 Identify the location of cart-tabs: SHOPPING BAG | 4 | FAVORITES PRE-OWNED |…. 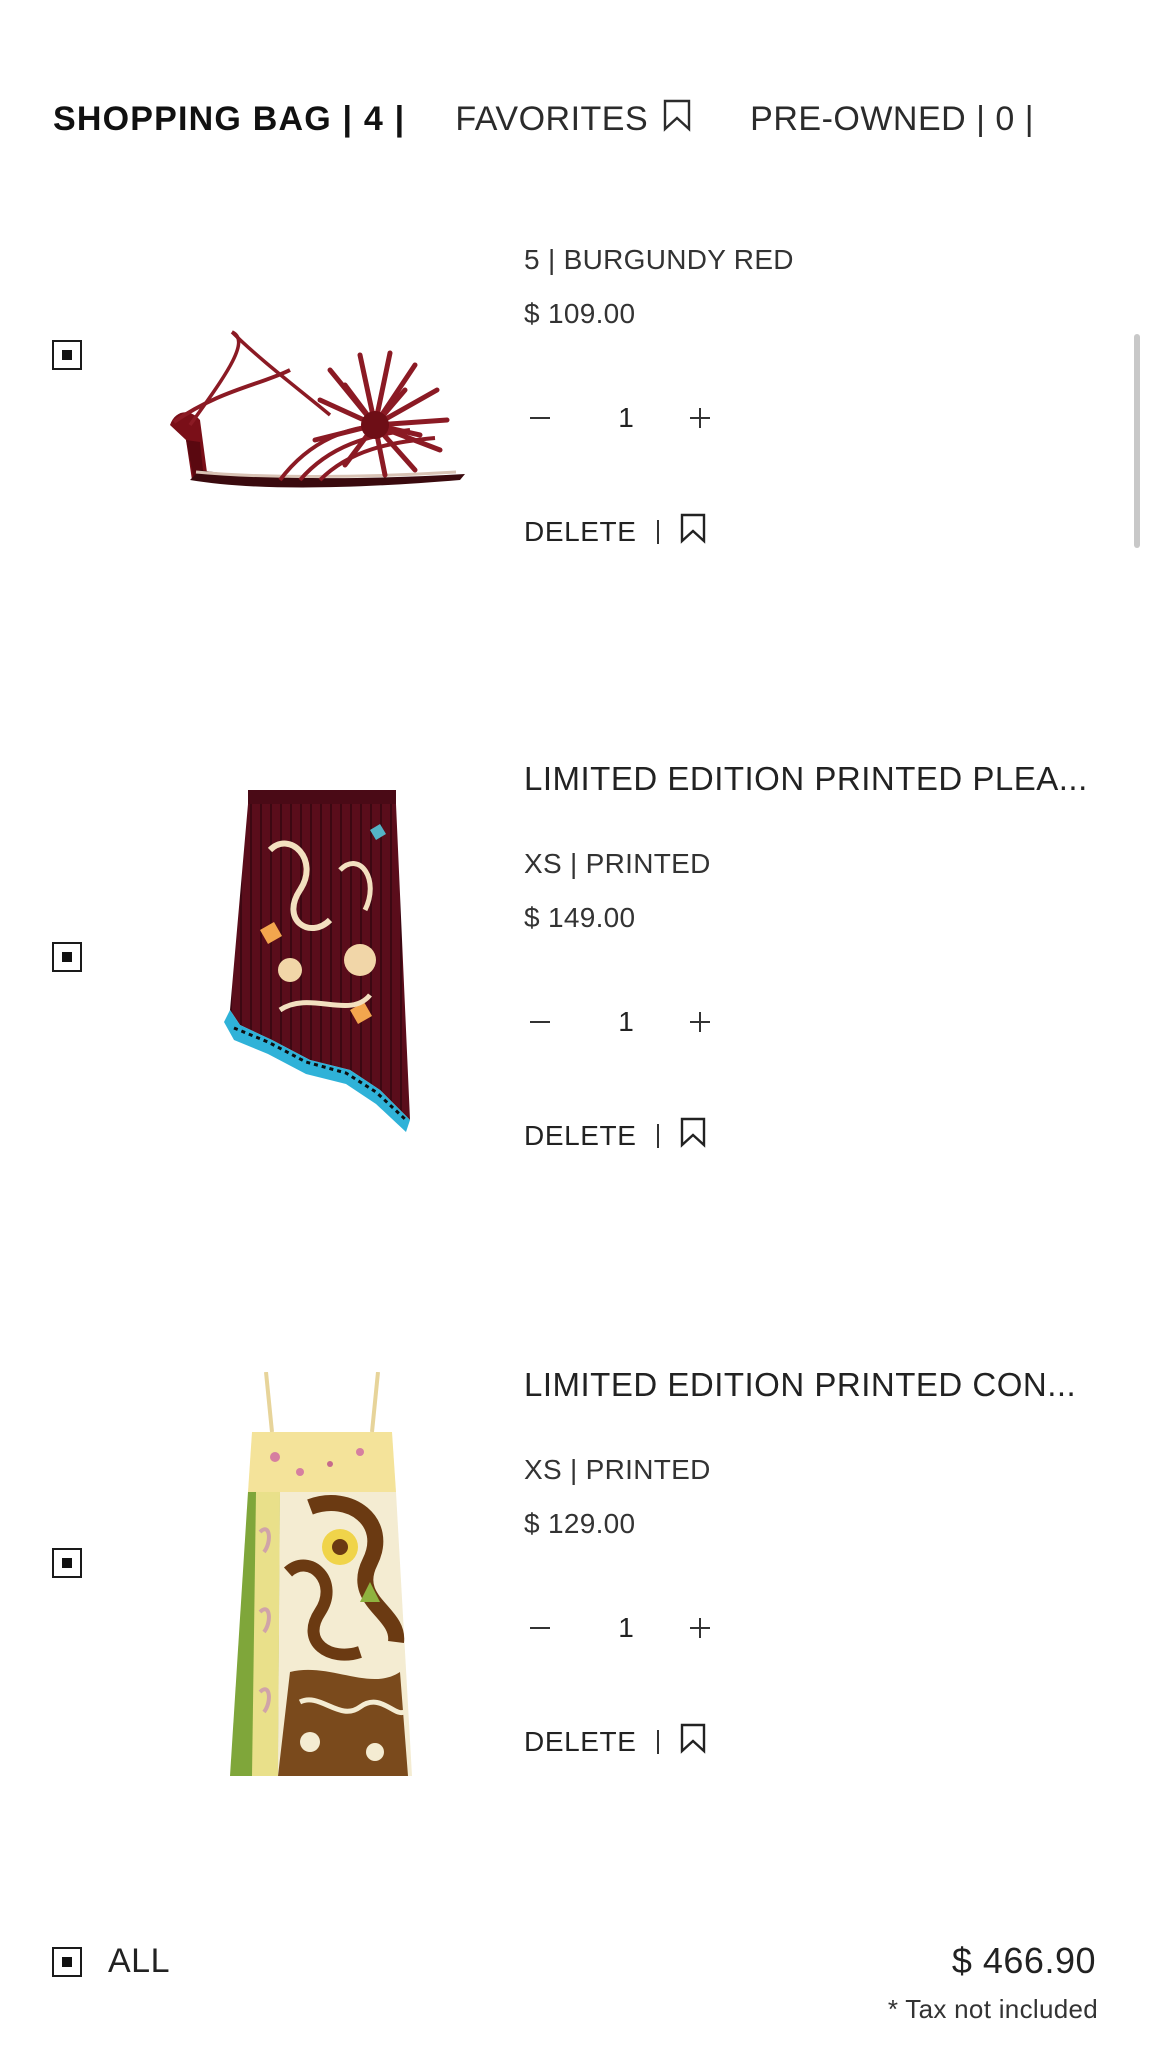
(582, 119).